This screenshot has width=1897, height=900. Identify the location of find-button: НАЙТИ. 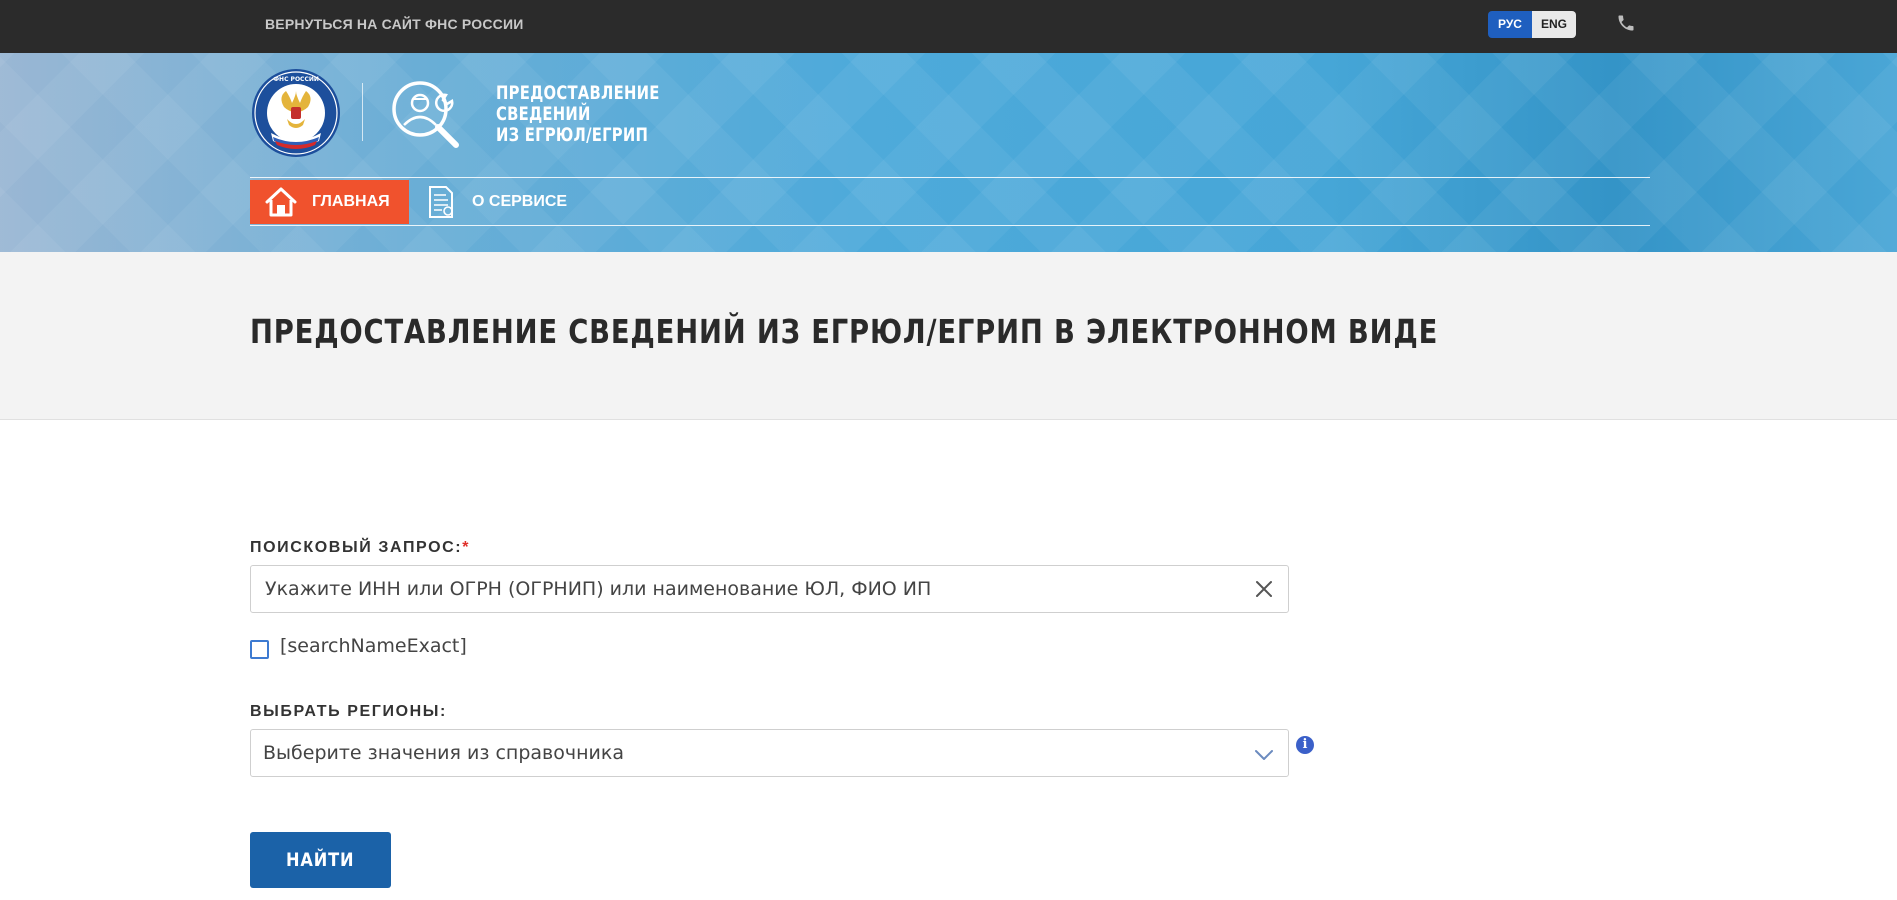
(320, 860).